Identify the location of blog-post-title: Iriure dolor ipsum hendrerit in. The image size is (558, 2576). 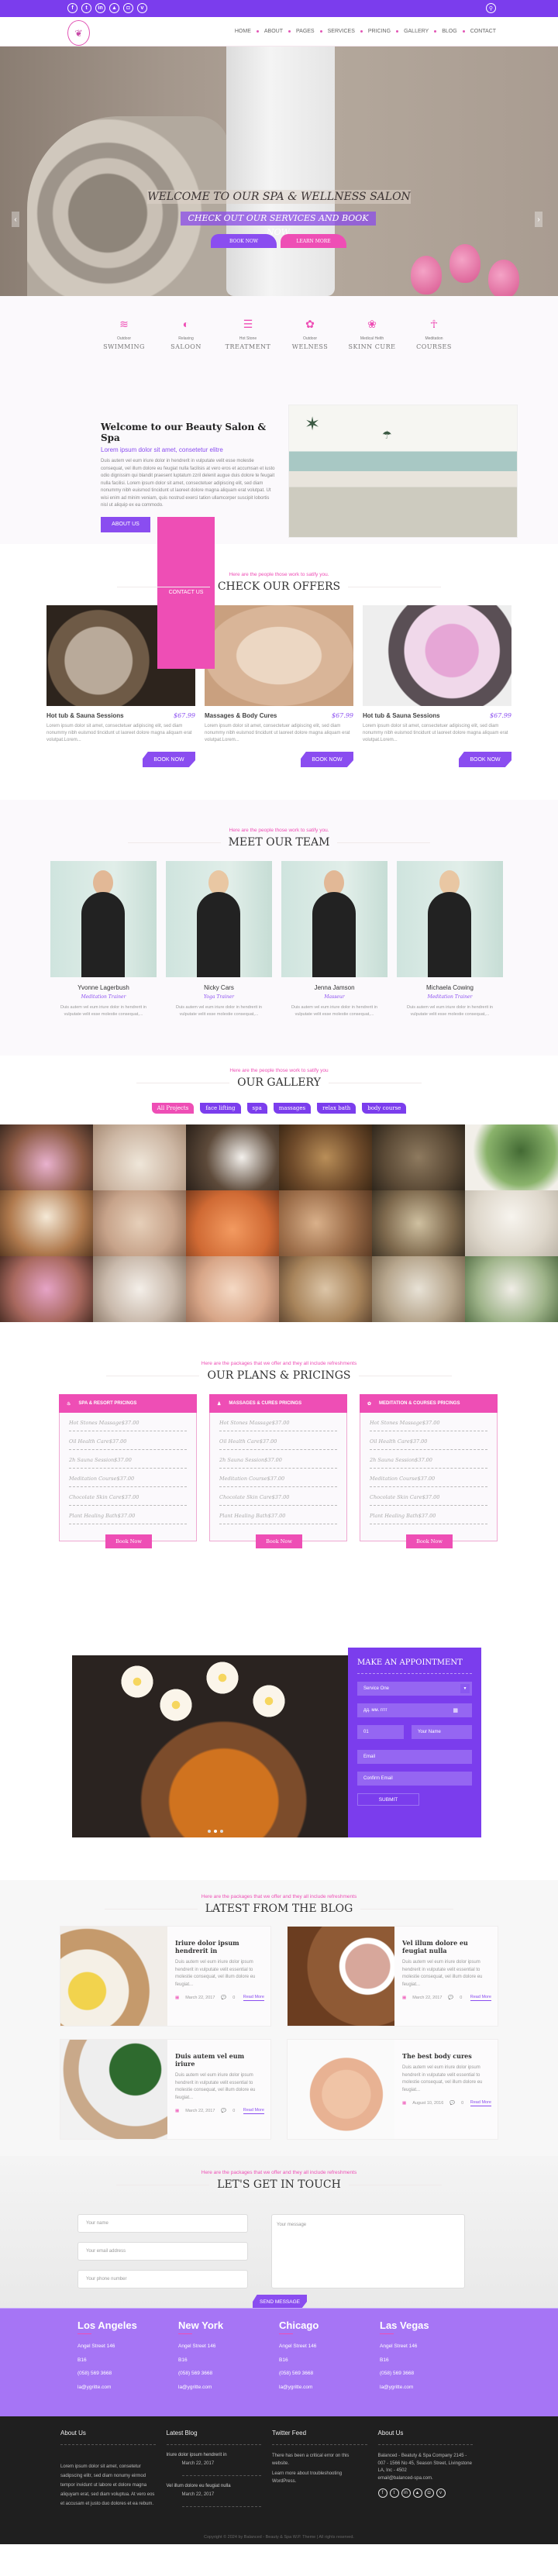
(219, 1946).